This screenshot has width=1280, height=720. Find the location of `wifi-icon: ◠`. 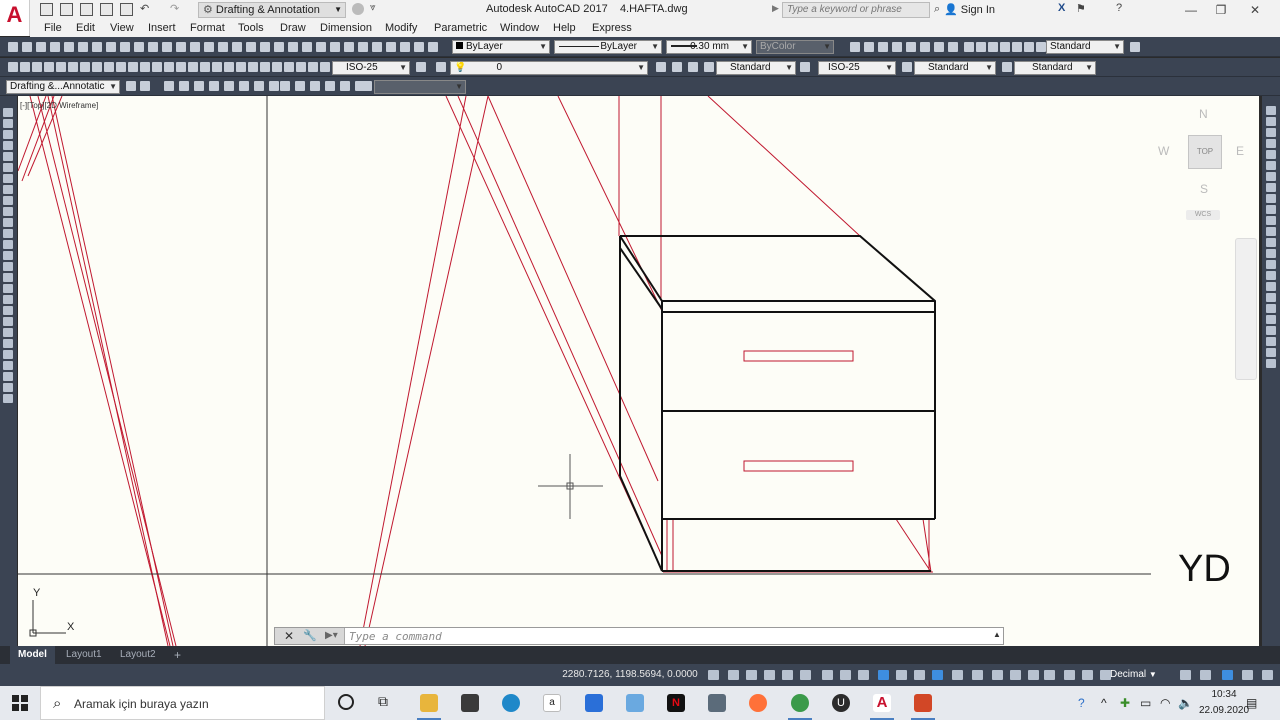

wifi-icon: ◠ is located at coordinates (1165, 703).